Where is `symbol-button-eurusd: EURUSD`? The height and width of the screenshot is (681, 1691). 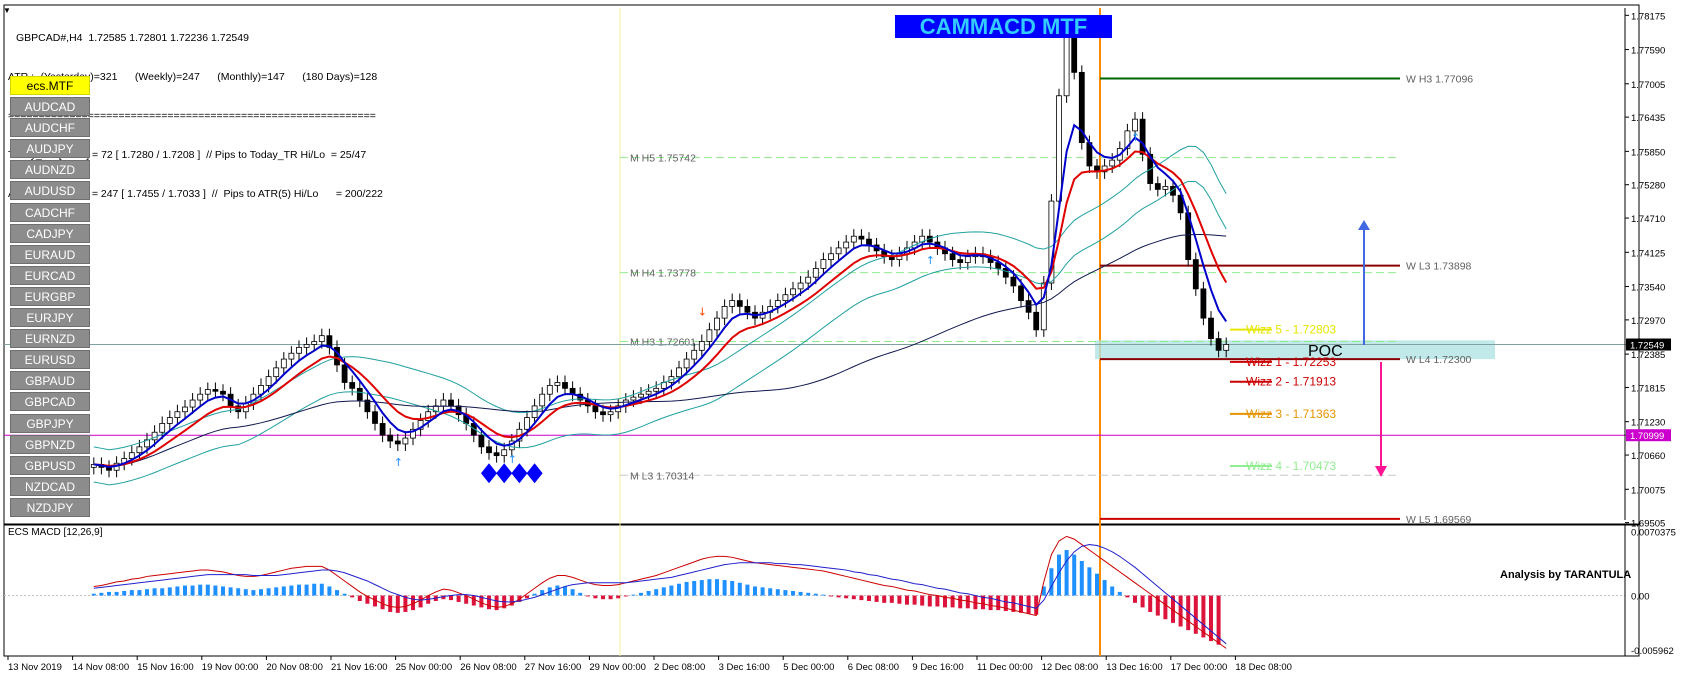
symbol-button-eurusd: EURUSD is located at coordinates (50, 360).